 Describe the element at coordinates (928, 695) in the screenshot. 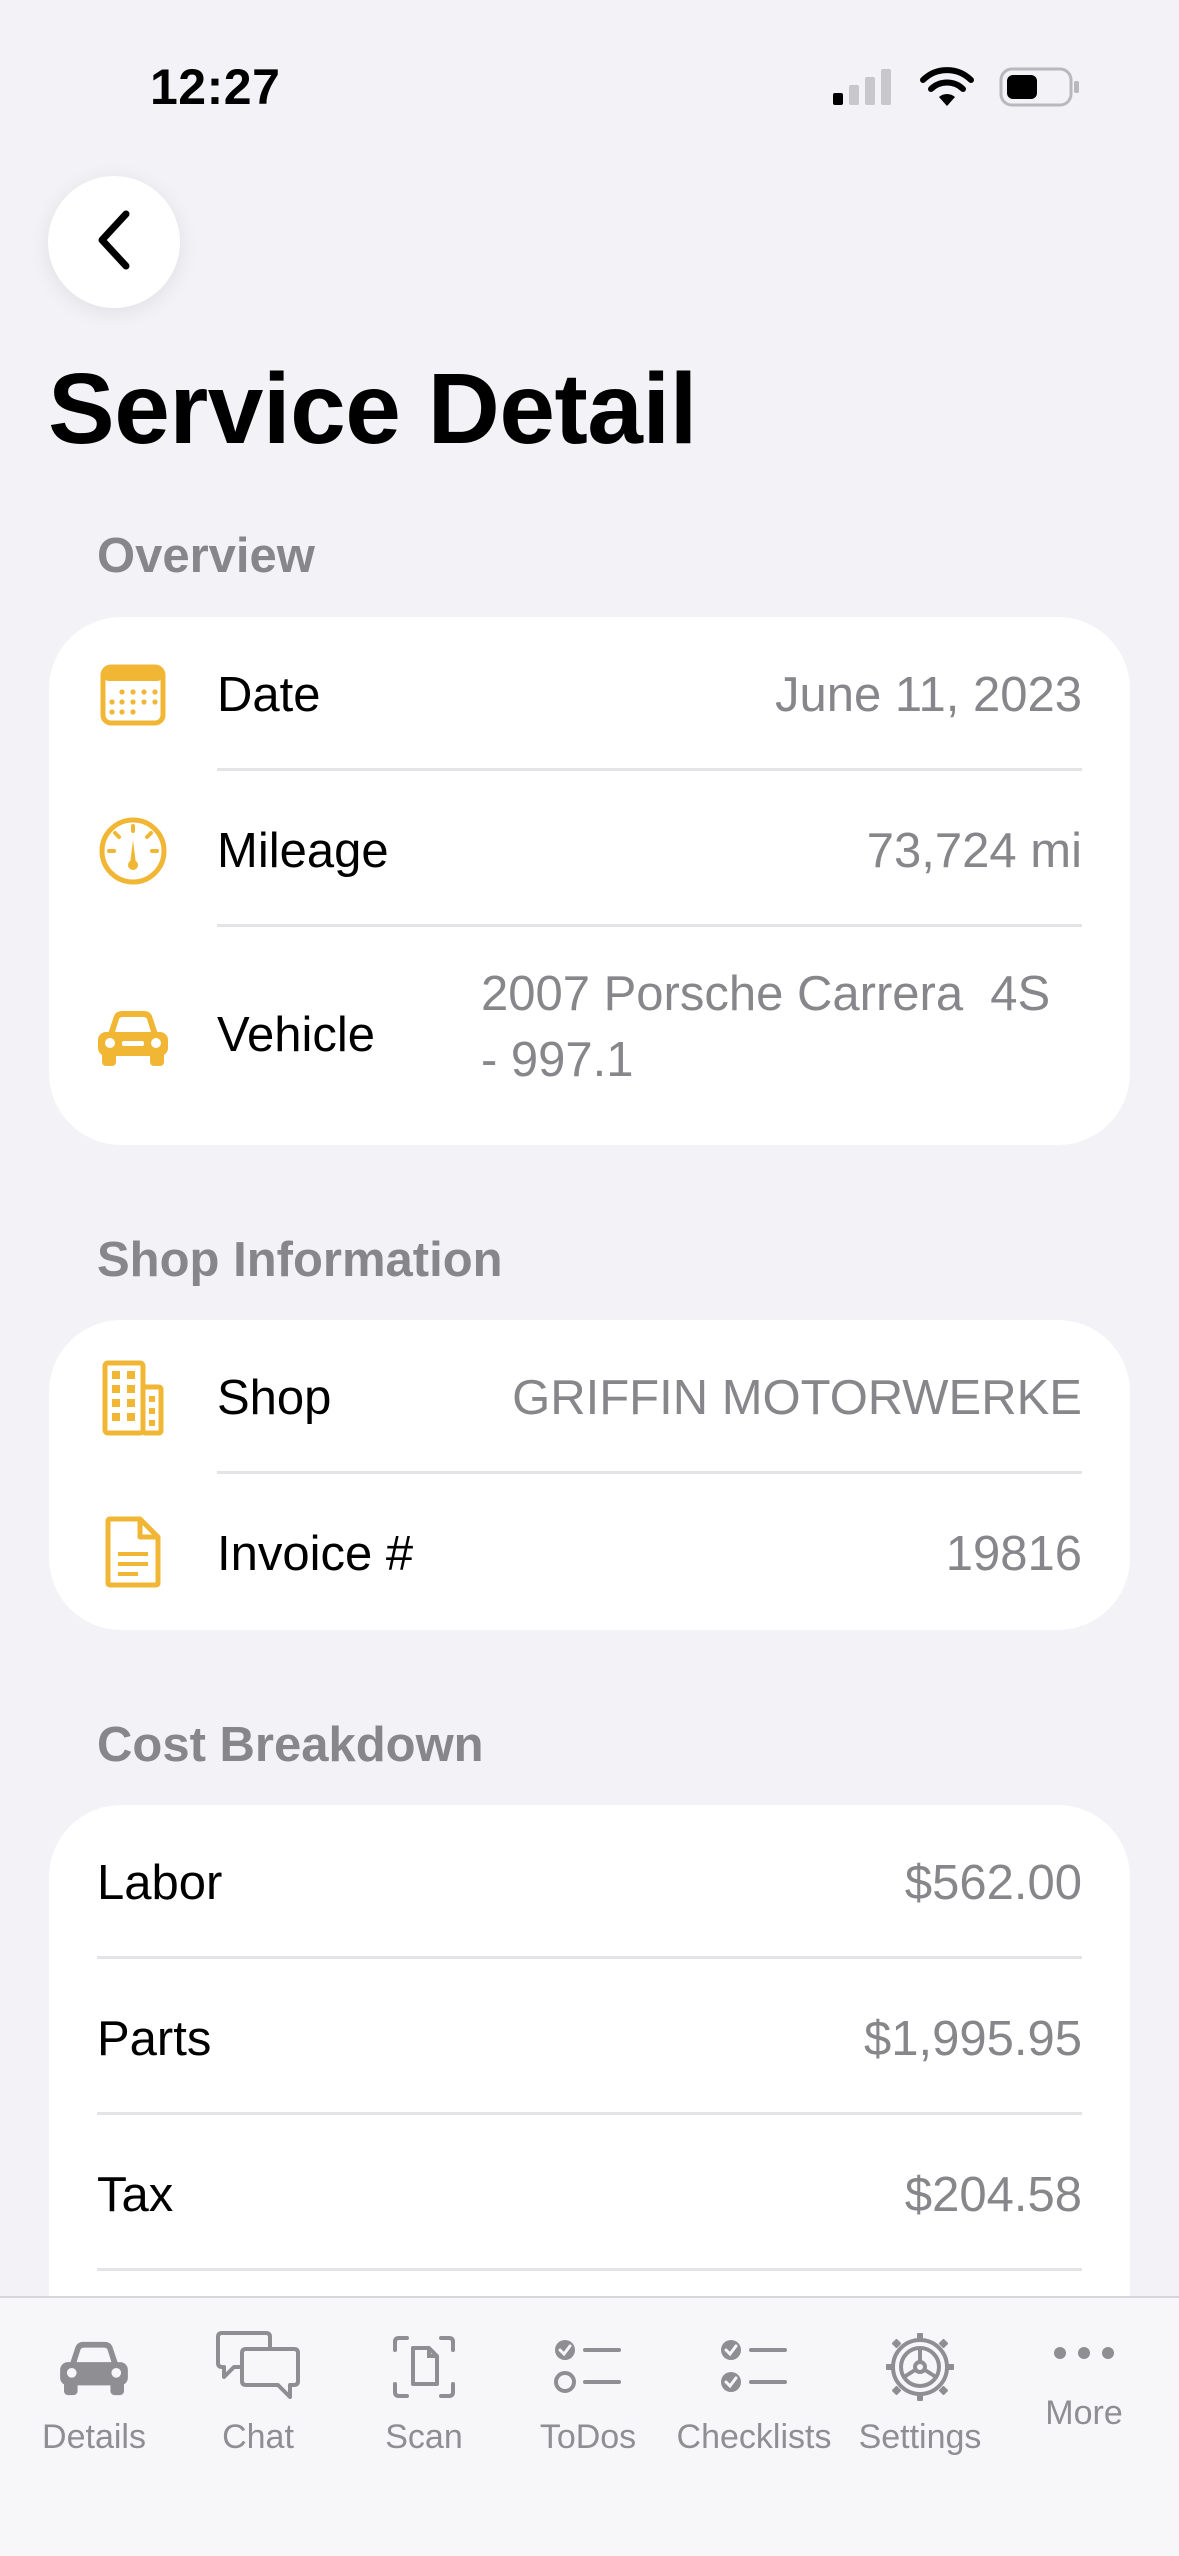

I see `date-value: June 11, 2023` at that location.